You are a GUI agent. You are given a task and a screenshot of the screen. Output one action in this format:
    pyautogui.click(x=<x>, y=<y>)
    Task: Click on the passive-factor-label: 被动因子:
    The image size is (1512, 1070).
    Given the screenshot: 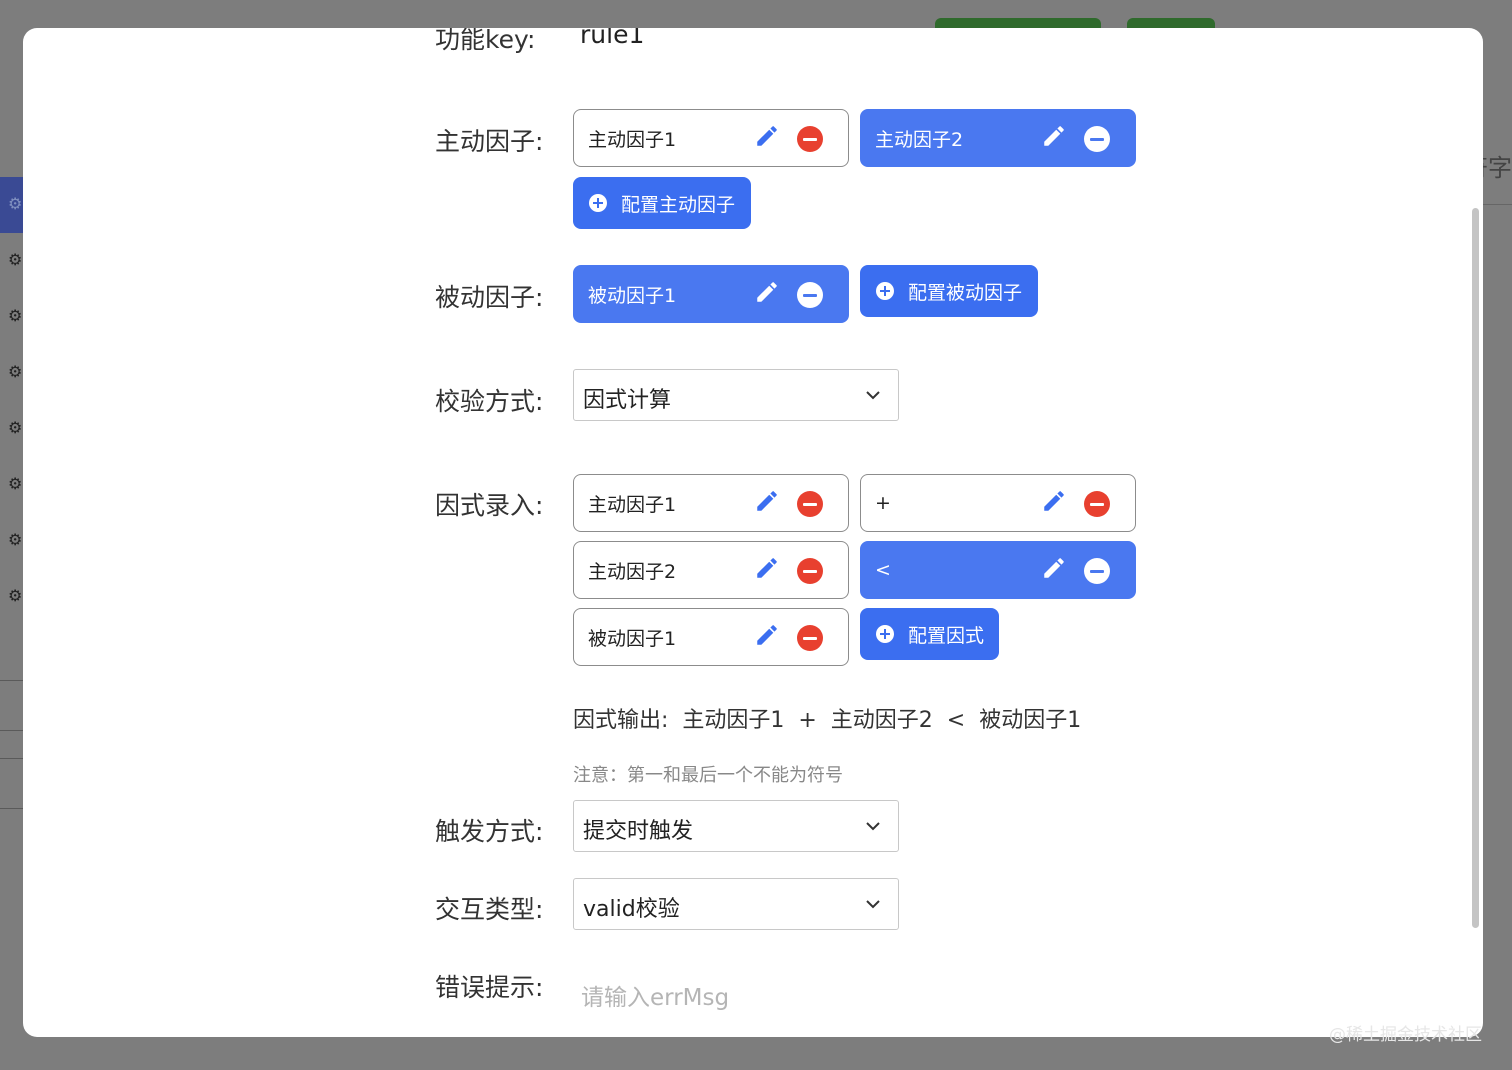 What is the action you would take?
    pyautogui.click(x=489, y=297)
    